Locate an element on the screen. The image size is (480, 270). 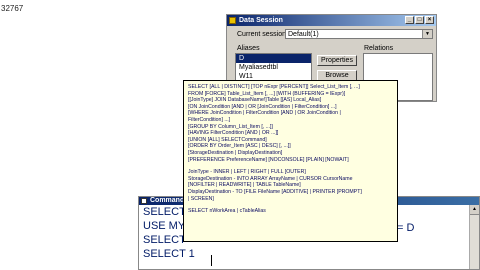
alias-item: D is located at coordinates (273, 58).